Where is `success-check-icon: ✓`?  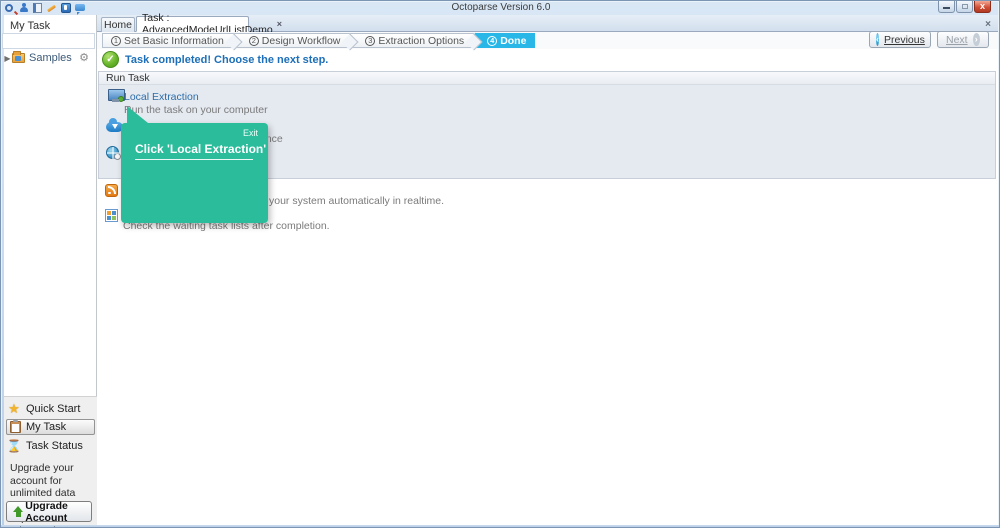
success-check-icon: ✓ is located at coordinates (110, 59).